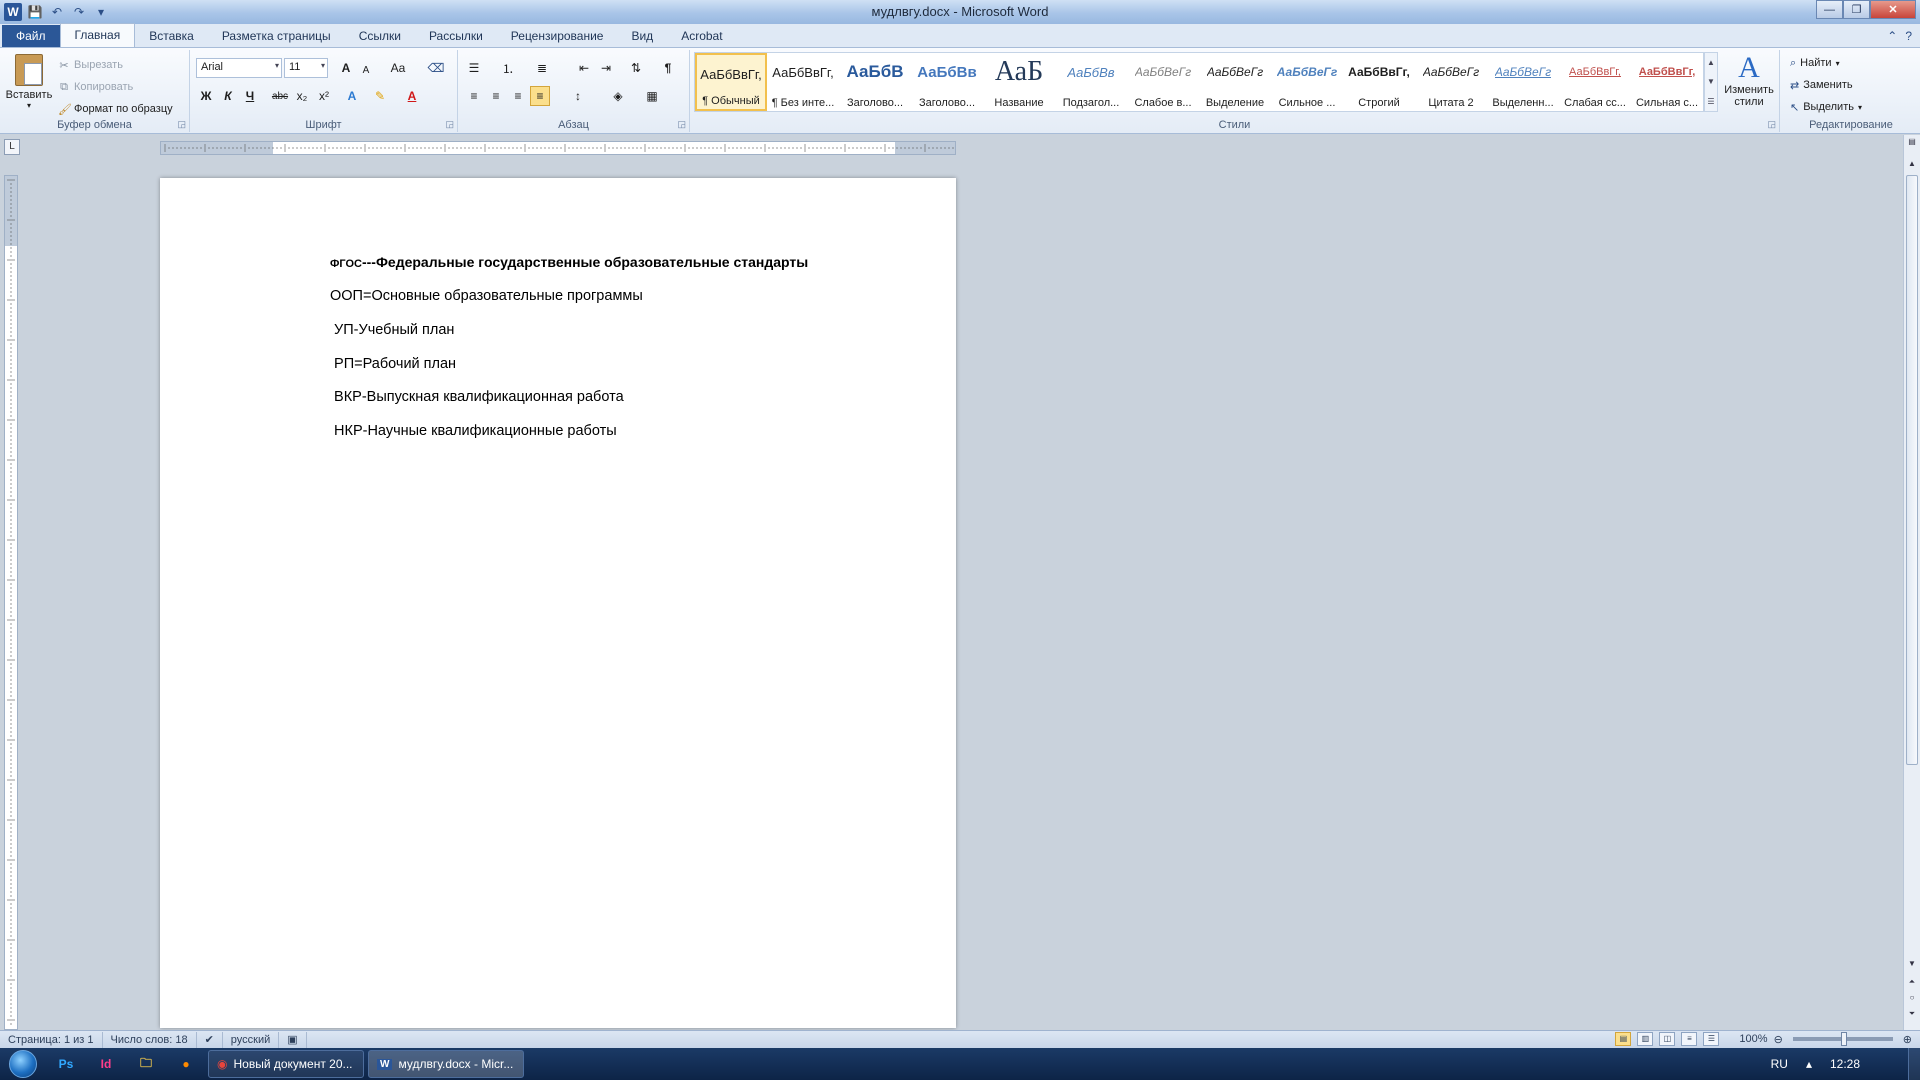 The image size is (1920, 1080). What do you see at coordinates (1753, 1039) in the screenshot?
I see `zoom-level: 100%` at bounding box center [1753, 1039].